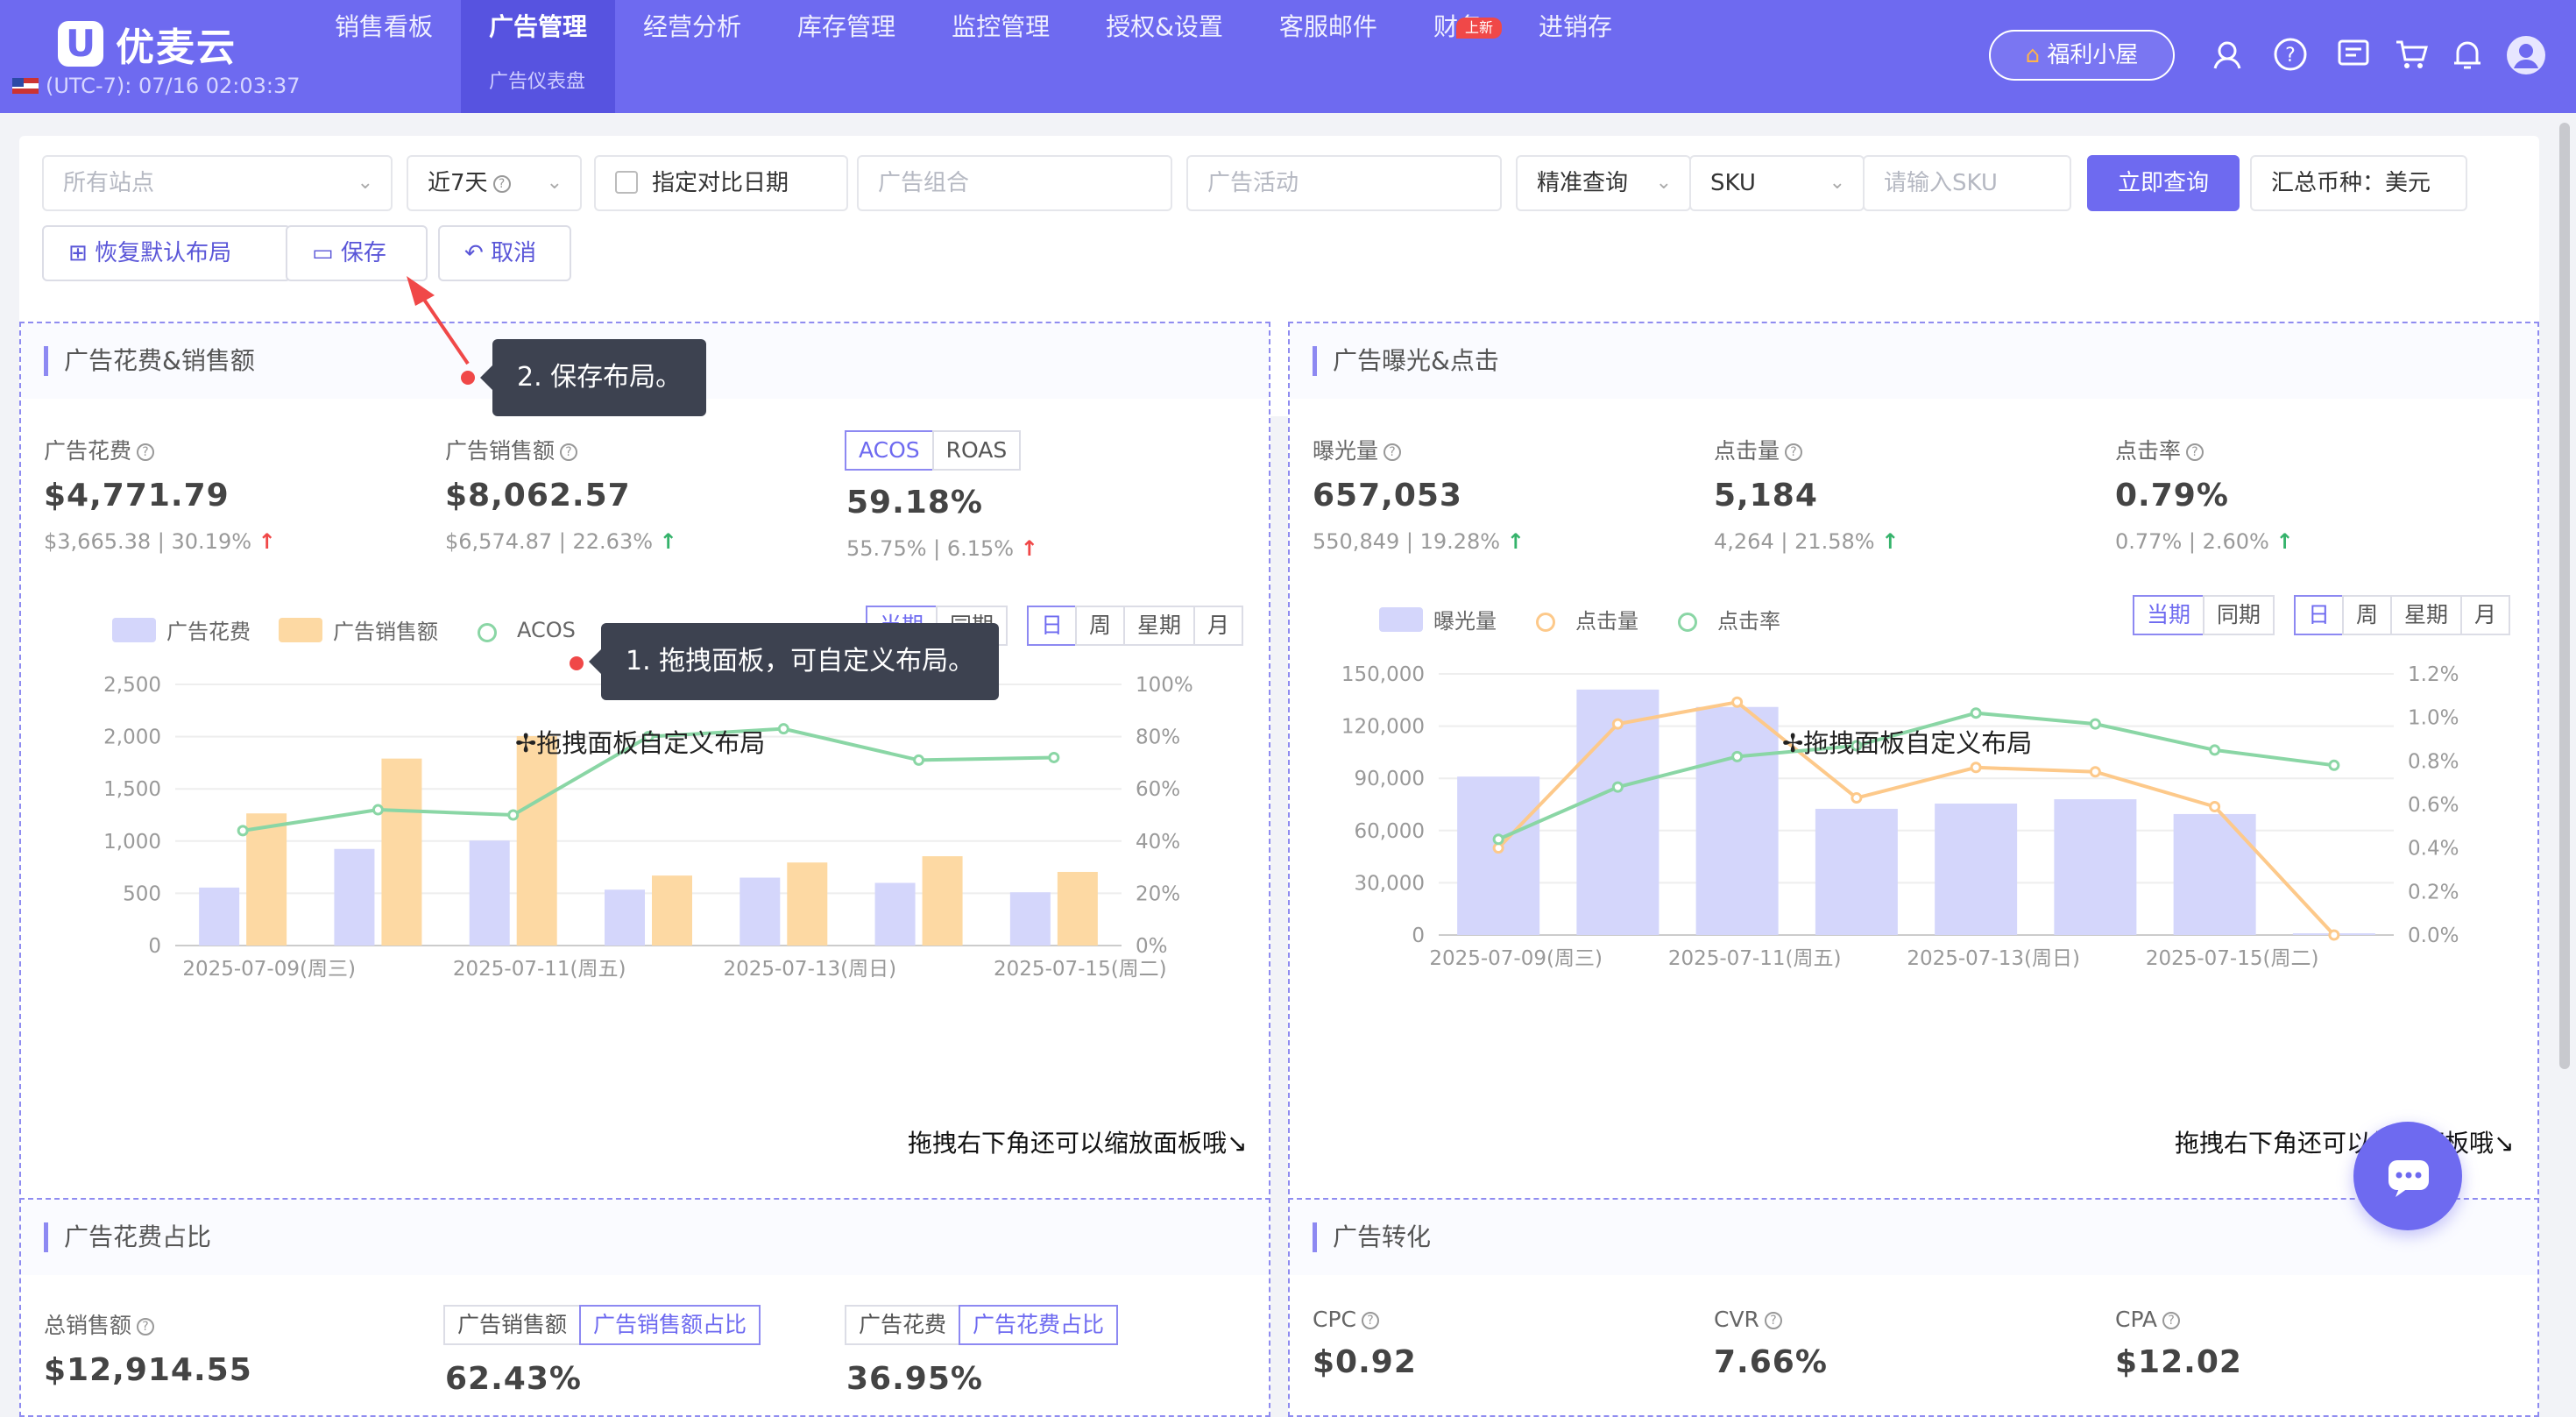 Image resolution: width=2576 pixels, height=1417 pixels. Describe the element at coordinates (504, 253) in the screenshot. I see `cancel-button: ↶ 取消` at that location.